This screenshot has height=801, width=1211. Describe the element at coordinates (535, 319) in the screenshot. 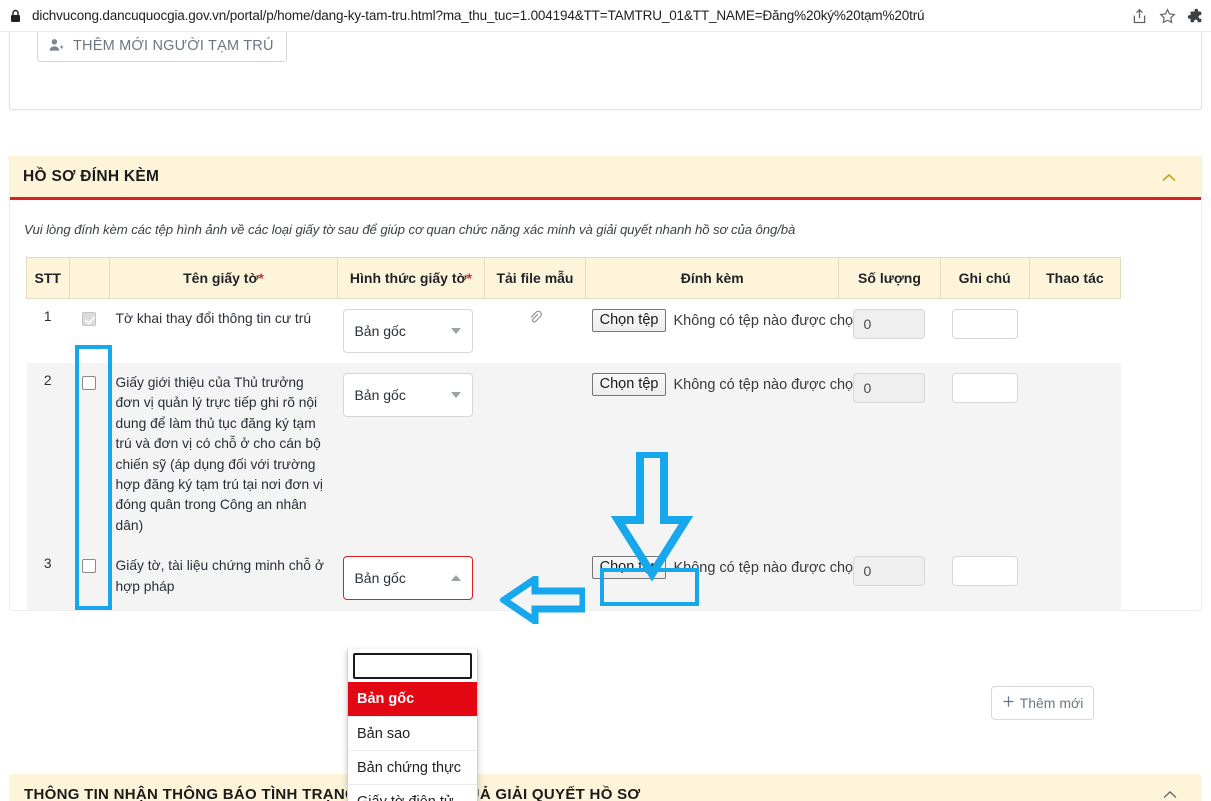

I see `paperclip-icon` at that location.